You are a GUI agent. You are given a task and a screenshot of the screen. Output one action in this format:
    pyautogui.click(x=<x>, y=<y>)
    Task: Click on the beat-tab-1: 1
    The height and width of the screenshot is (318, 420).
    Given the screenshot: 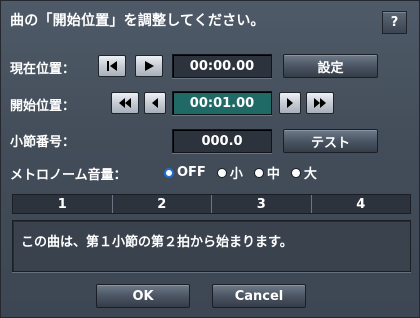 What is the action you would take?
    pyautogui.click(x=63, y=204)
    